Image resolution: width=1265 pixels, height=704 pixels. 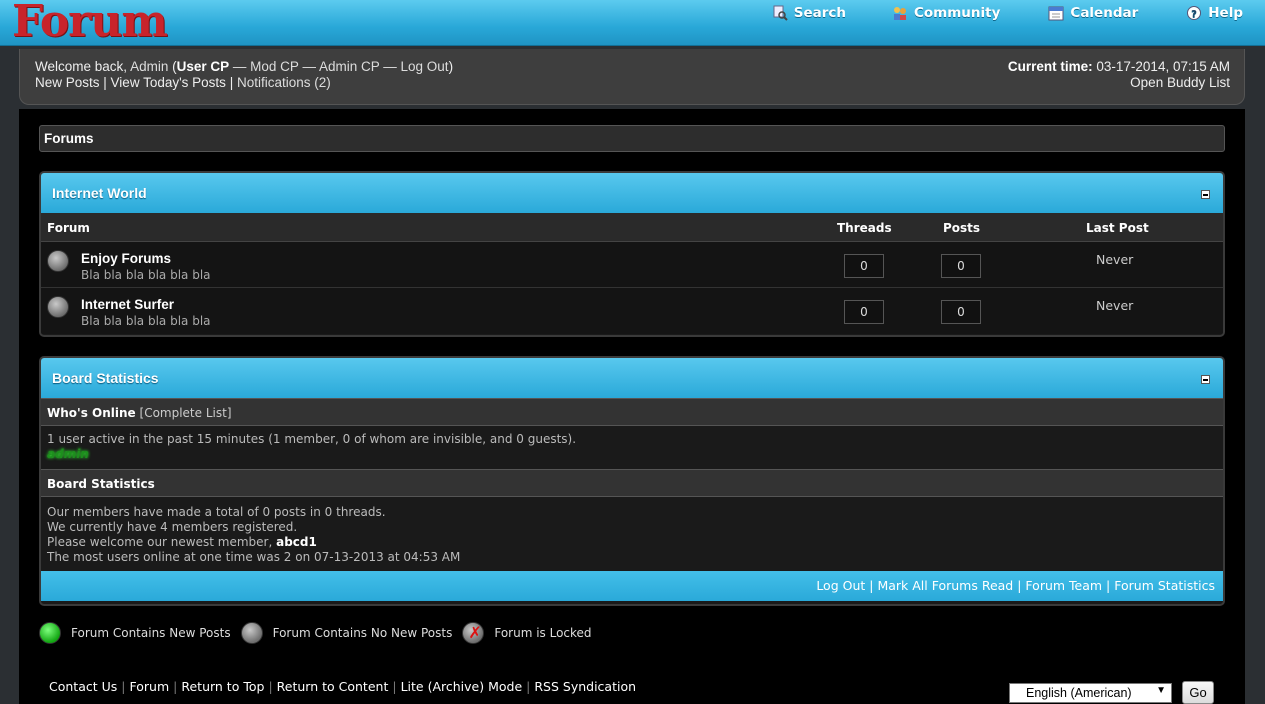 I want to click on help-icon: ?, so click(x=1194, y=13).